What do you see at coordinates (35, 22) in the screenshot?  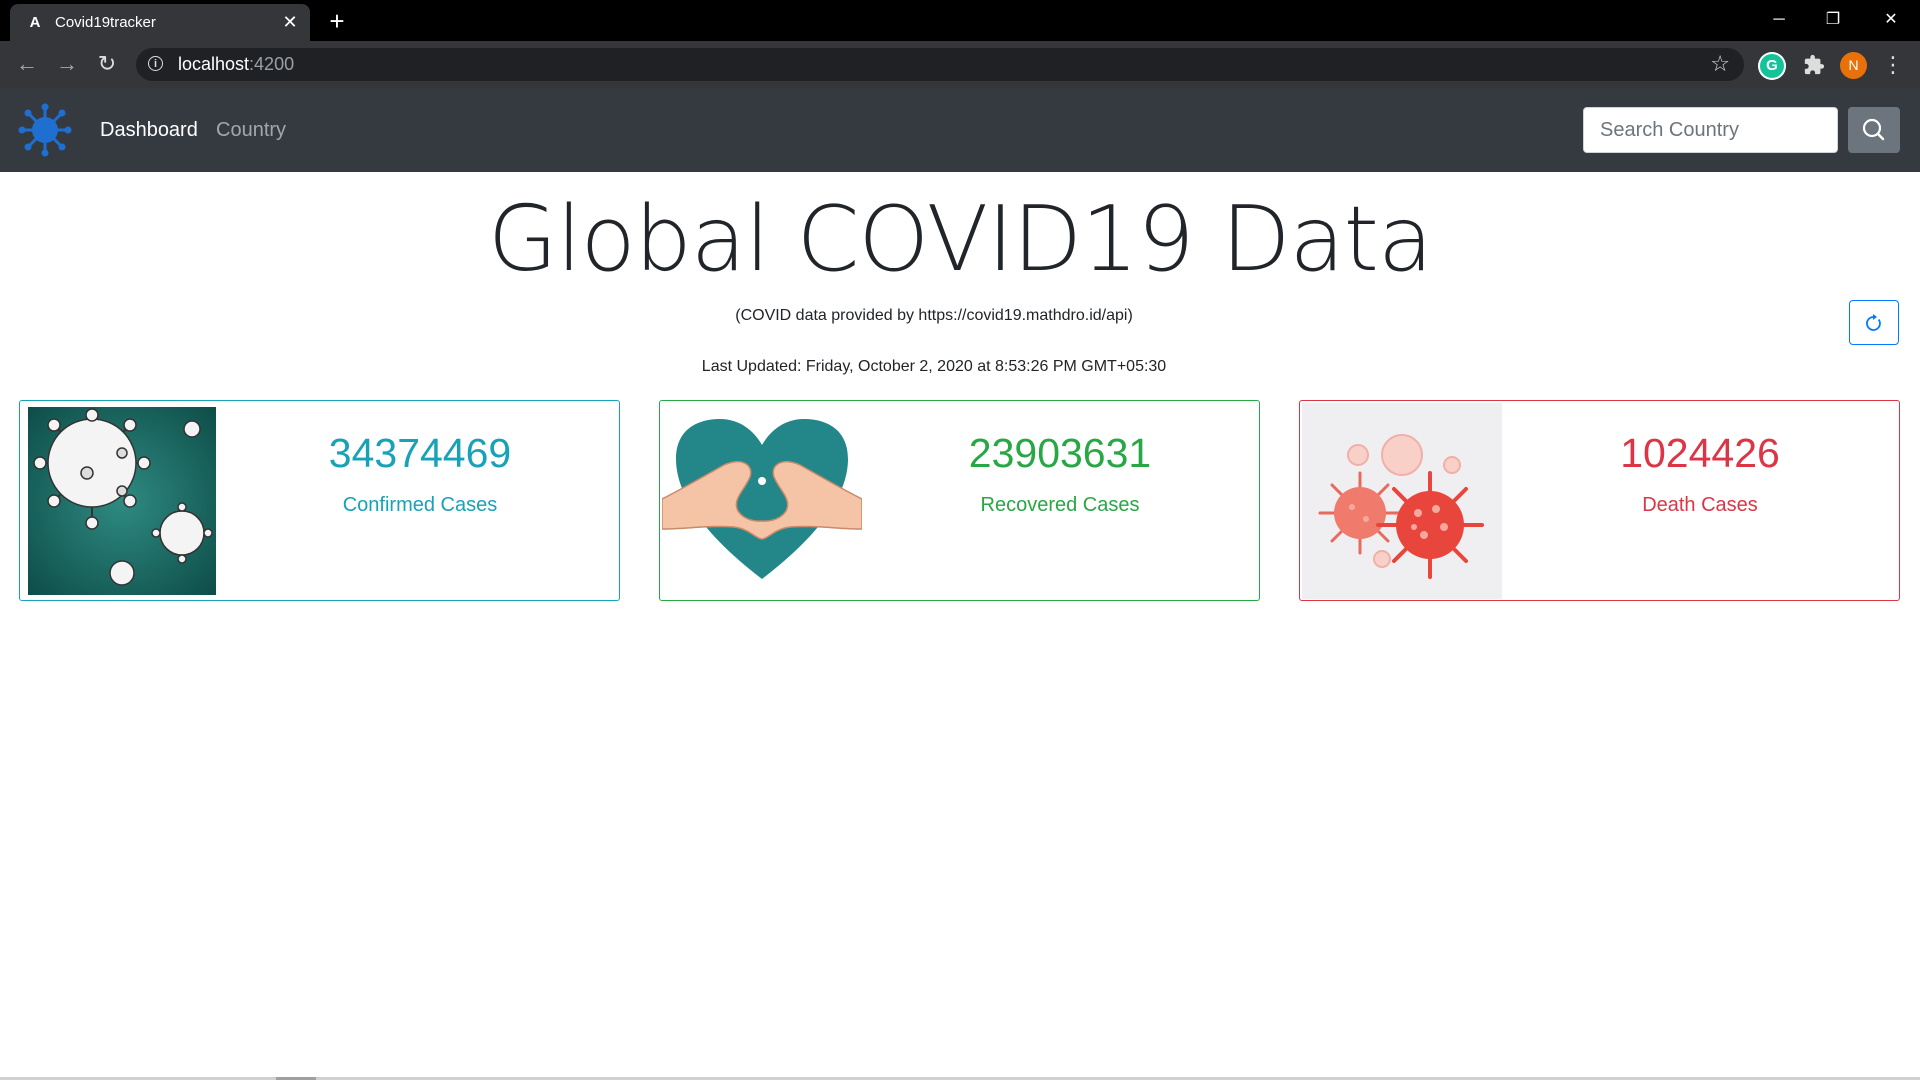 I see `angular-favicon-icon: A` at bounding box center [35, 22].